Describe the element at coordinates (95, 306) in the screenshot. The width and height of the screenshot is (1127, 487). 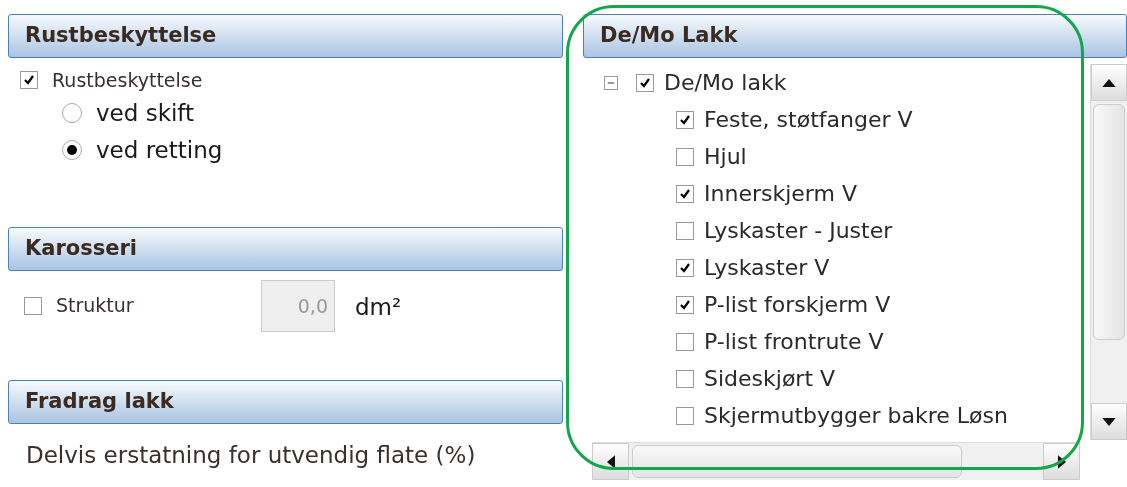
I see `checkbox-label: Struktur` at that location.